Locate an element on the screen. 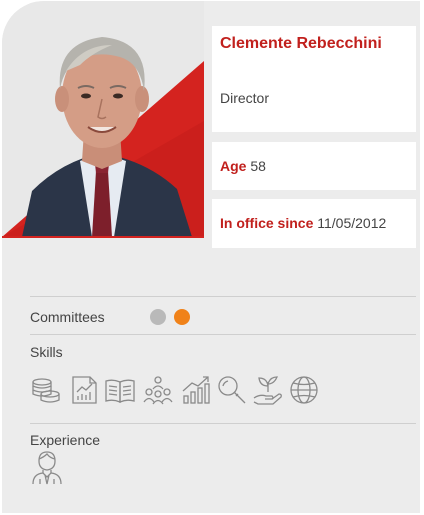 Image resolution: width=424 pixels, height=515 pixels. financial-report-icon is located at coordinates (84, 390).